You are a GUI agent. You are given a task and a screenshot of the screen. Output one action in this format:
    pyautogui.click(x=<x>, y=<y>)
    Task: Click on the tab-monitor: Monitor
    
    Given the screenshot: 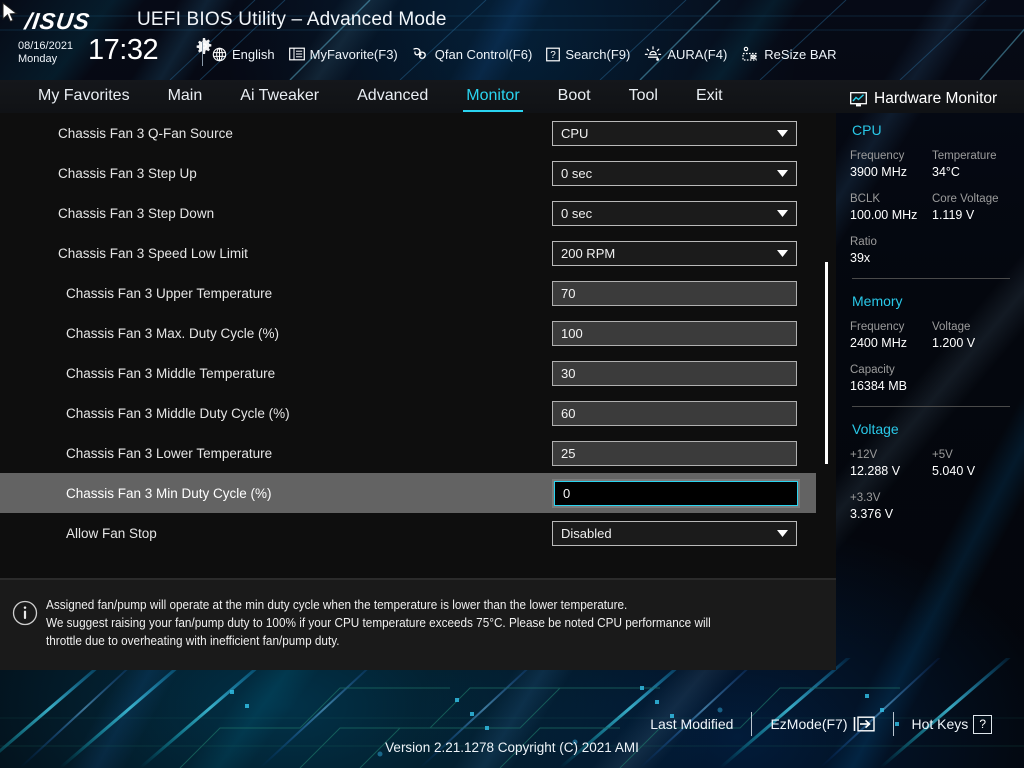 What is the action you would take?
    pyautogui.click(x=493, y=99)
    